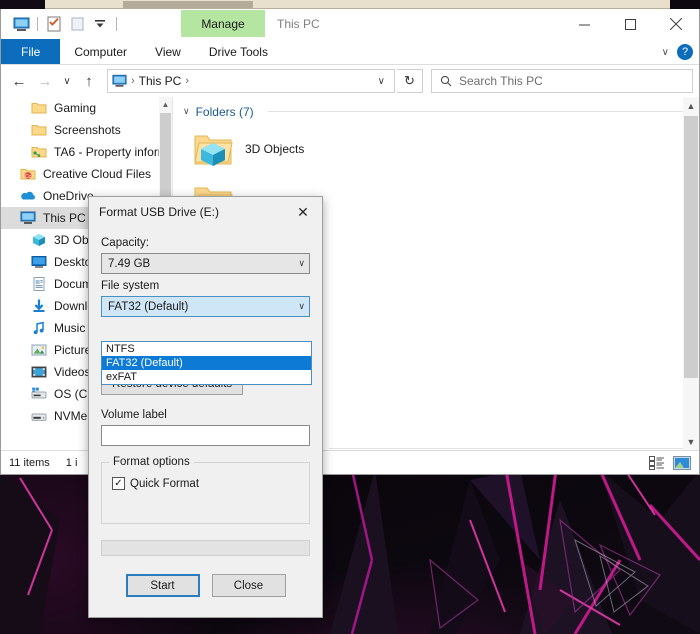 The width and height of the screenshot is (700, 634). Describe the element at coordinates (165, 483) in the screenshot. I see `quick-format-label: Quick Format` at that location.